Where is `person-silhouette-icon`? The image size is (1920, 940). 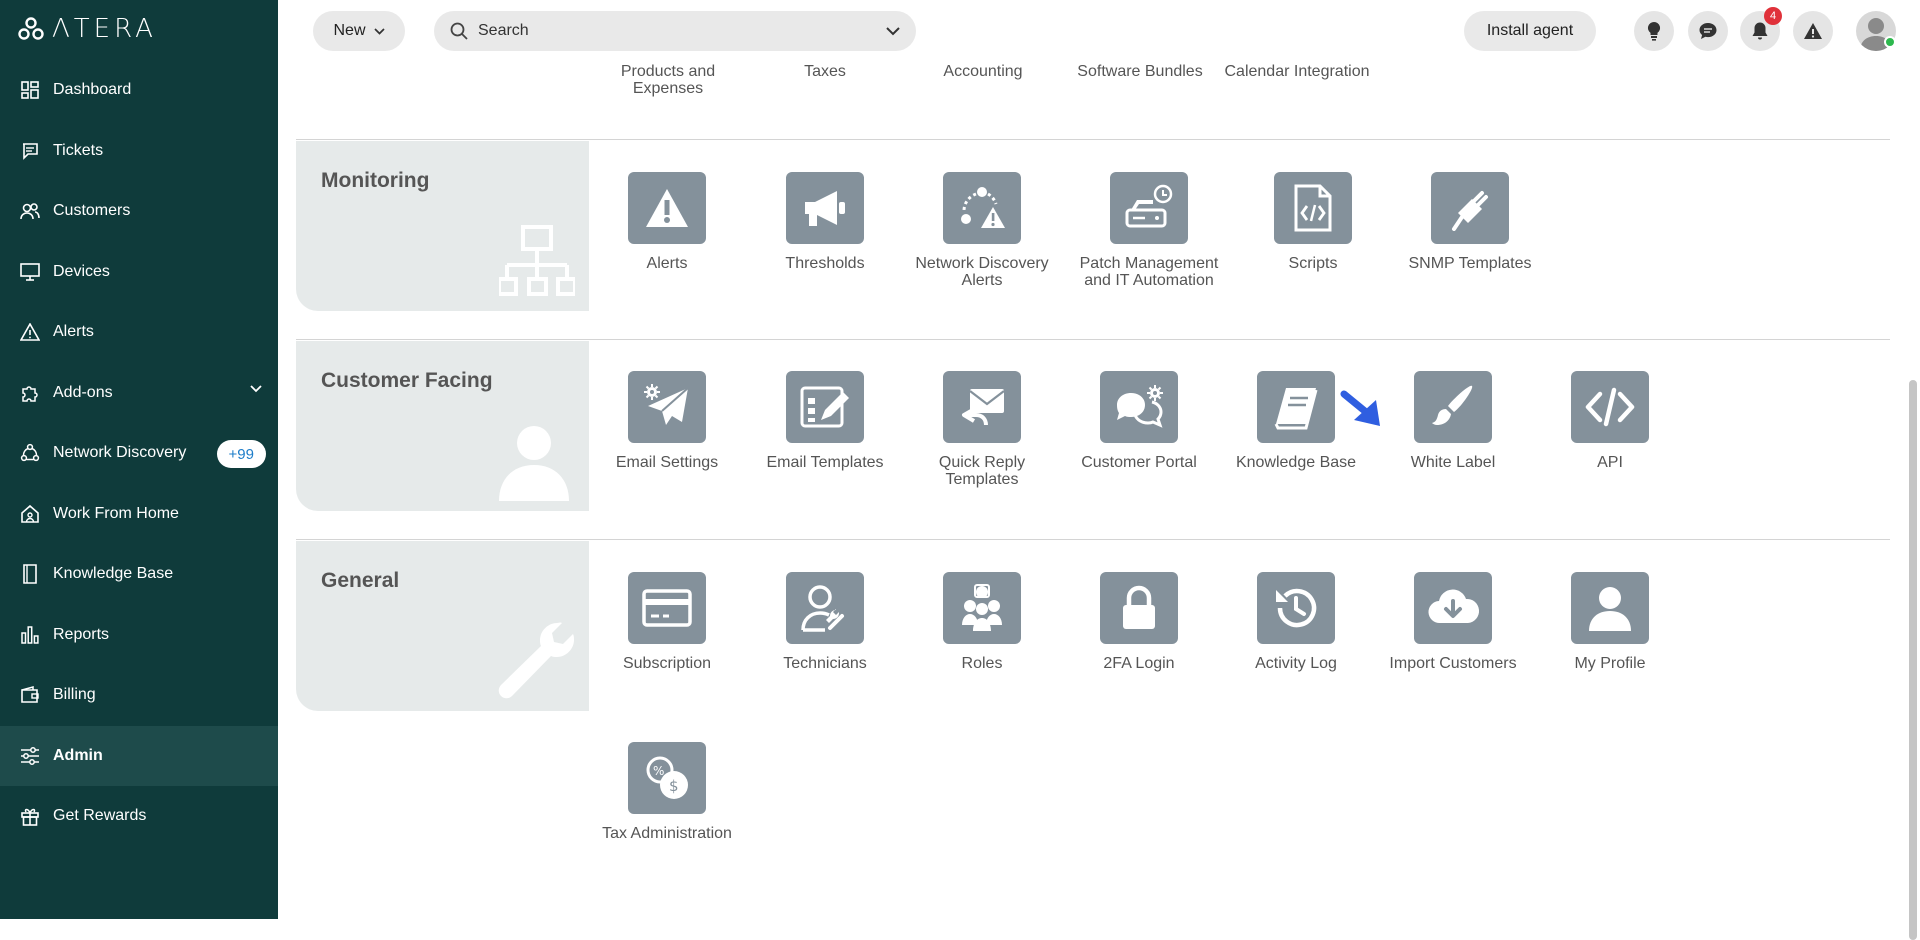
person-silhouette-icon is located at coordinates (534, 463).